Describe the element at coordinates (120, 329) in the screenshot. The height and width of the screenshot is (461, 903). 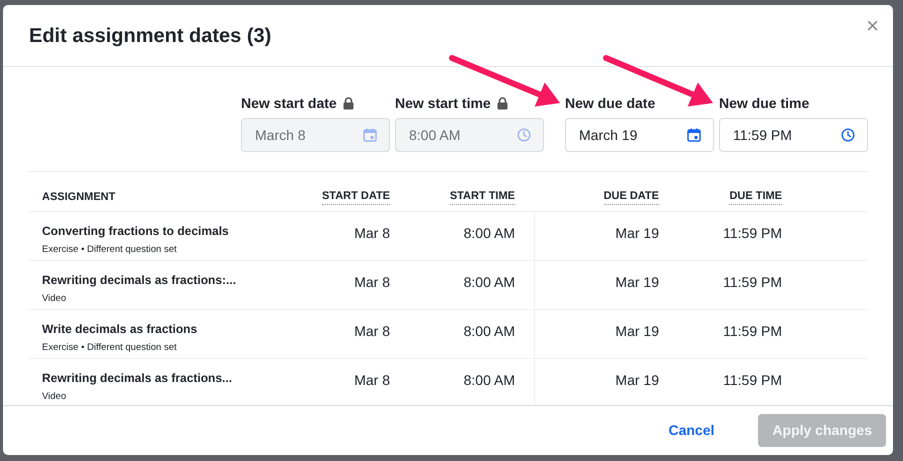
I see `assignment-title: Write decimals as fractions` at that location.